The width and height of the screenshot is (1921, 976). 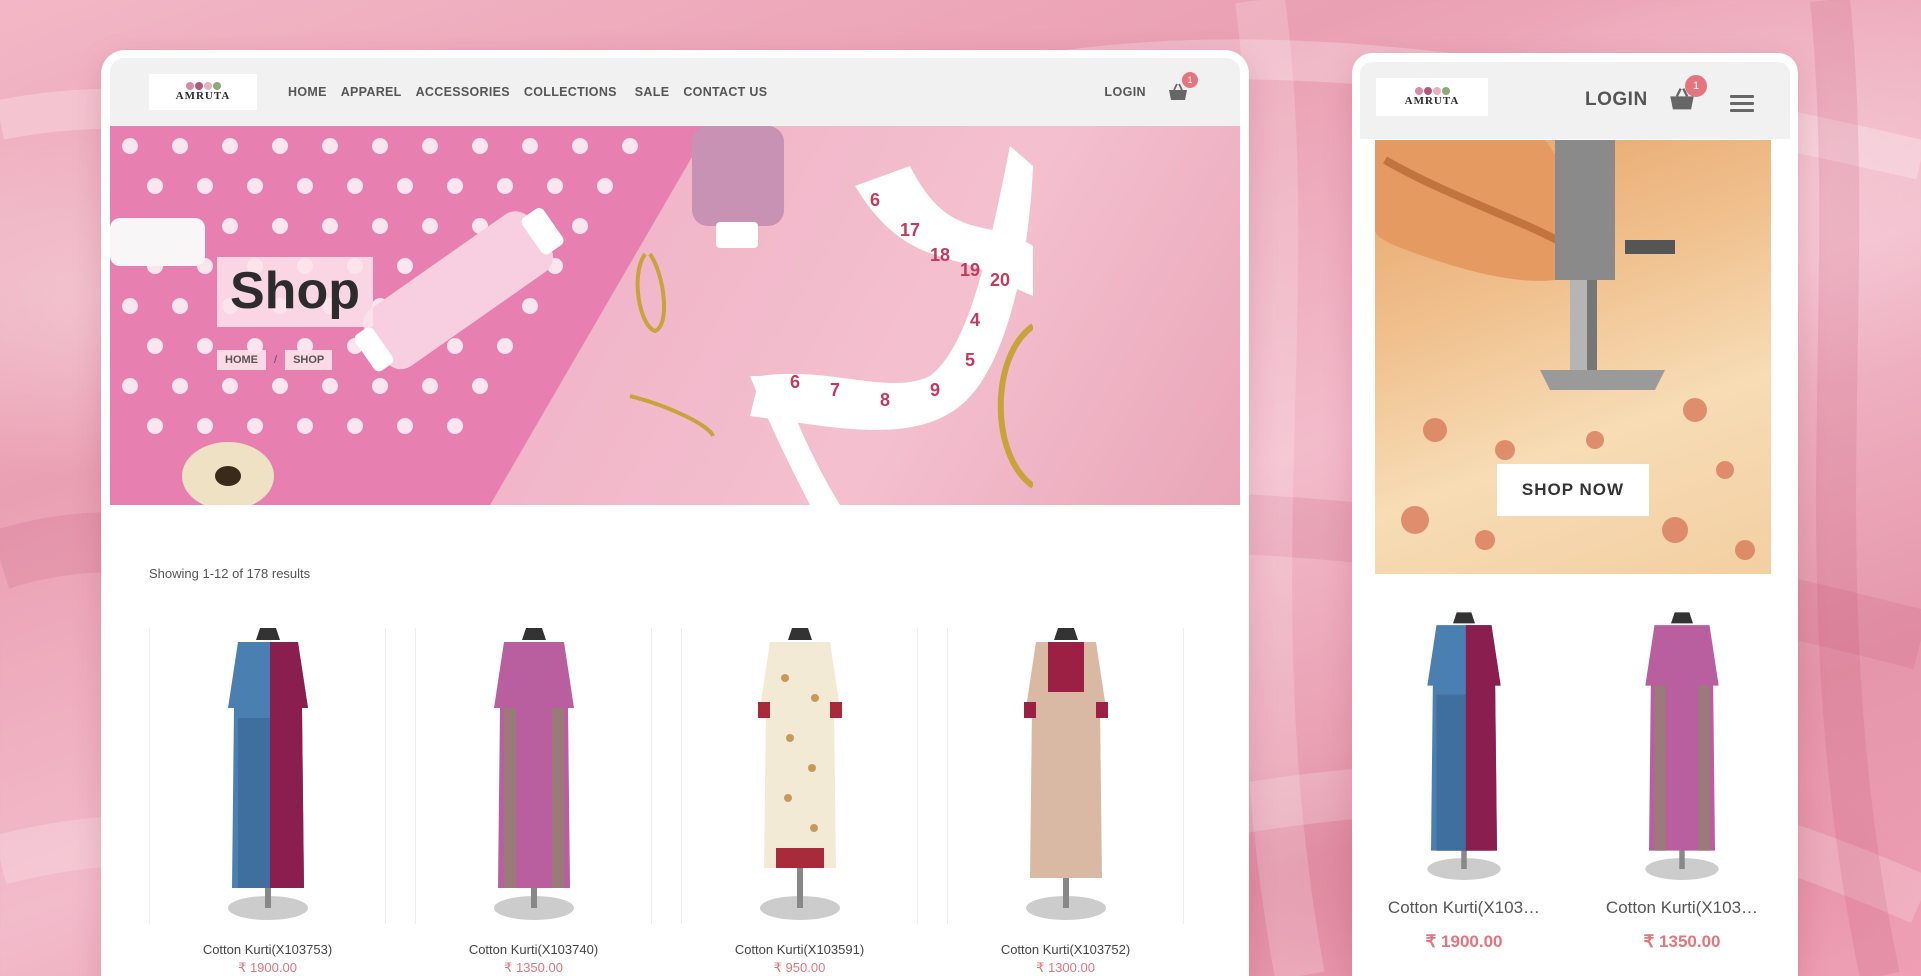 I want to click on product-price: ₹ 1300.00, so click(x=1065, y=967).